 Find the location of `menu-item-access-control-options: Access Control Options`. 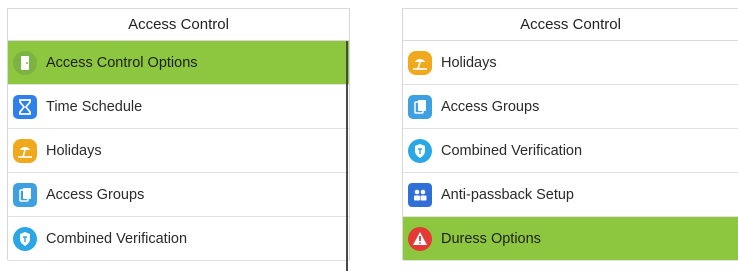

menu-item-access-control-options: Access Control Options is located at coordinates (178, 63).